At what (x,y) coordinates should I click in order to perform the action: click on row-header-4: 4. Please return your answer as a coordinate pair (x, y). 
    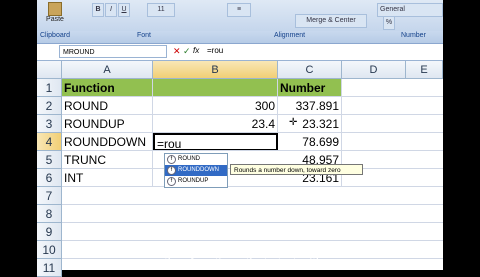
    Looking at the image, I should click on (49, 142).